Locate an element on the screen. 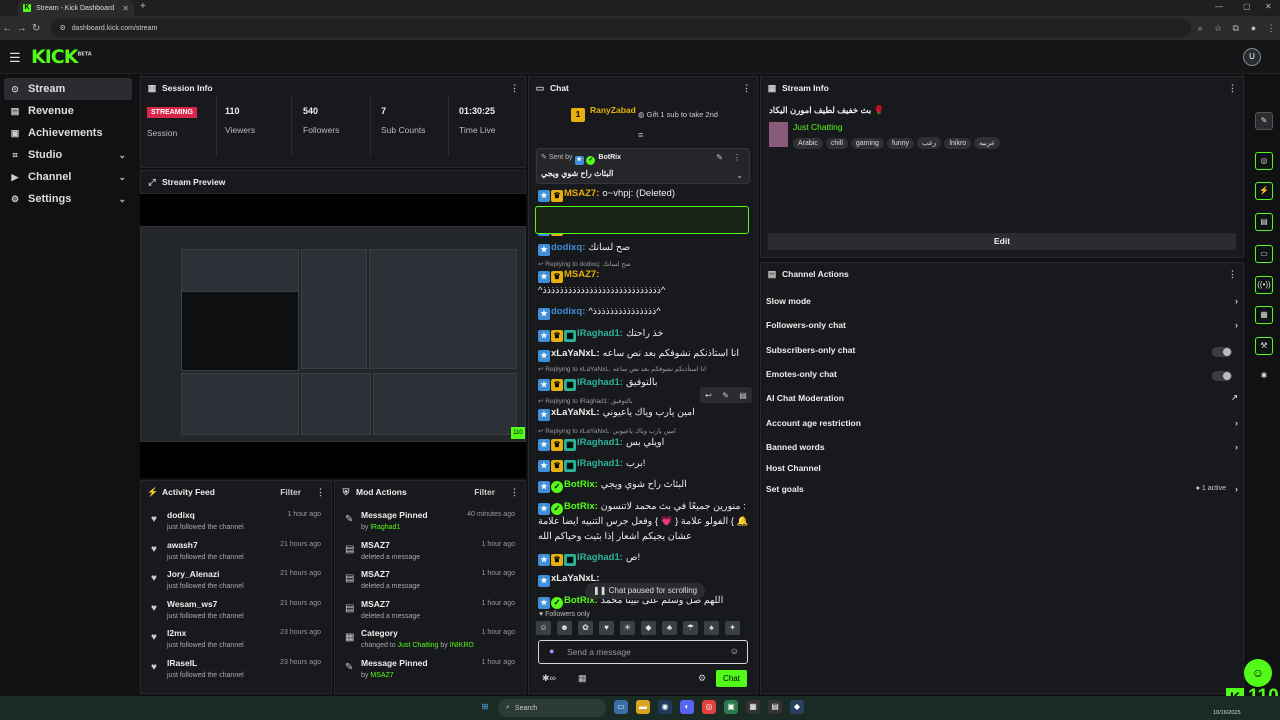 This screenshot has height=720, width=1280. stream-tag: chill is located at coordinates (836, 143).